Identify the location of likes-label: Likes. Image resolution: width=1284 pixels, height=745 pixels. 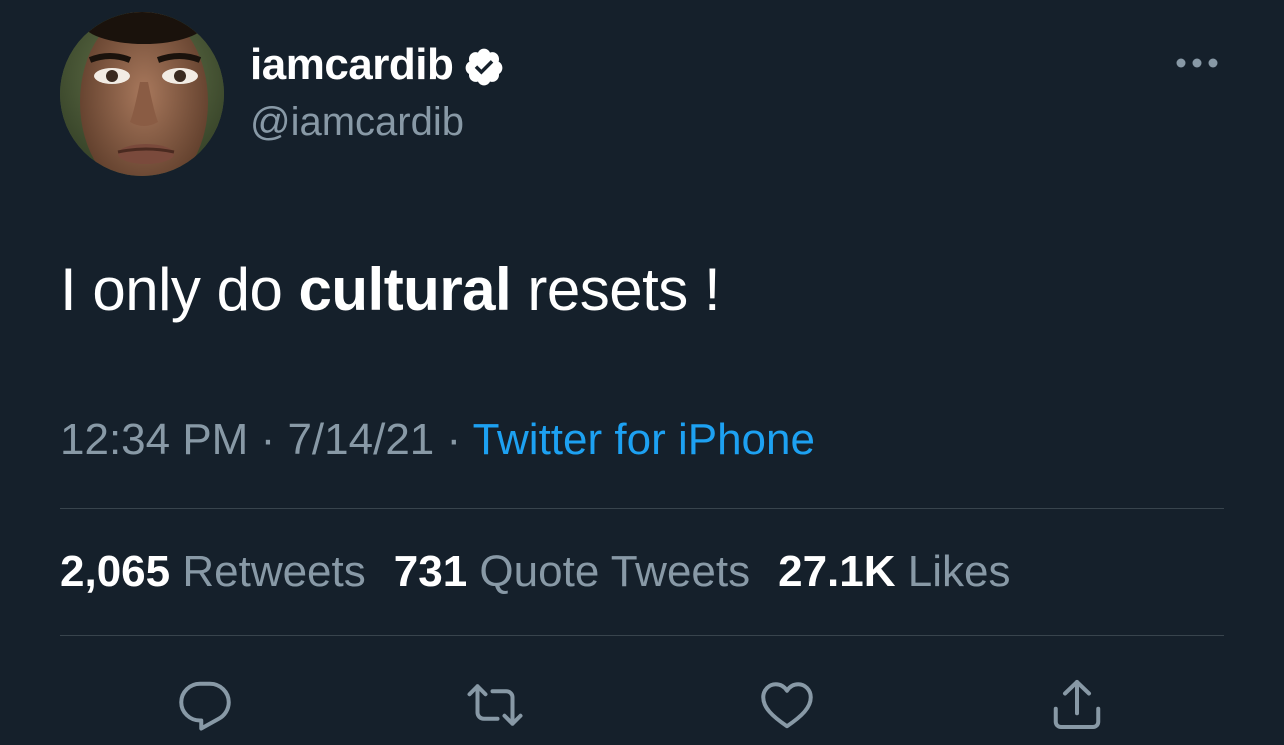
(959, 571).